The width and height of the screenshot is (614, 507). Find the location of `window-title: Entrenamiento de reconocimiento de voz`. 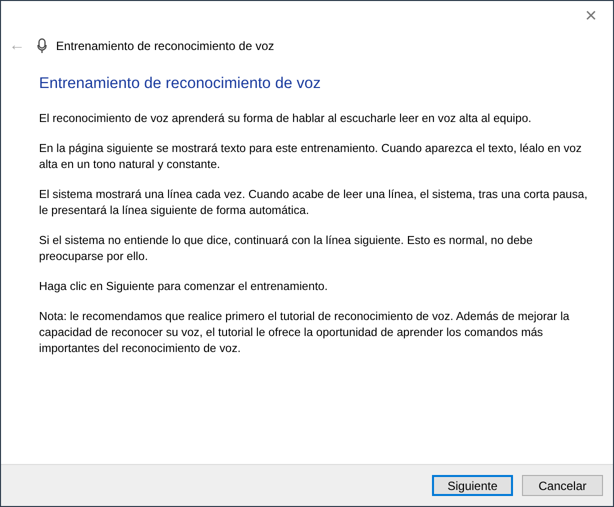

window-title: Entrenamiento de reconocimiento de voz is located at coordinates (165, 46).